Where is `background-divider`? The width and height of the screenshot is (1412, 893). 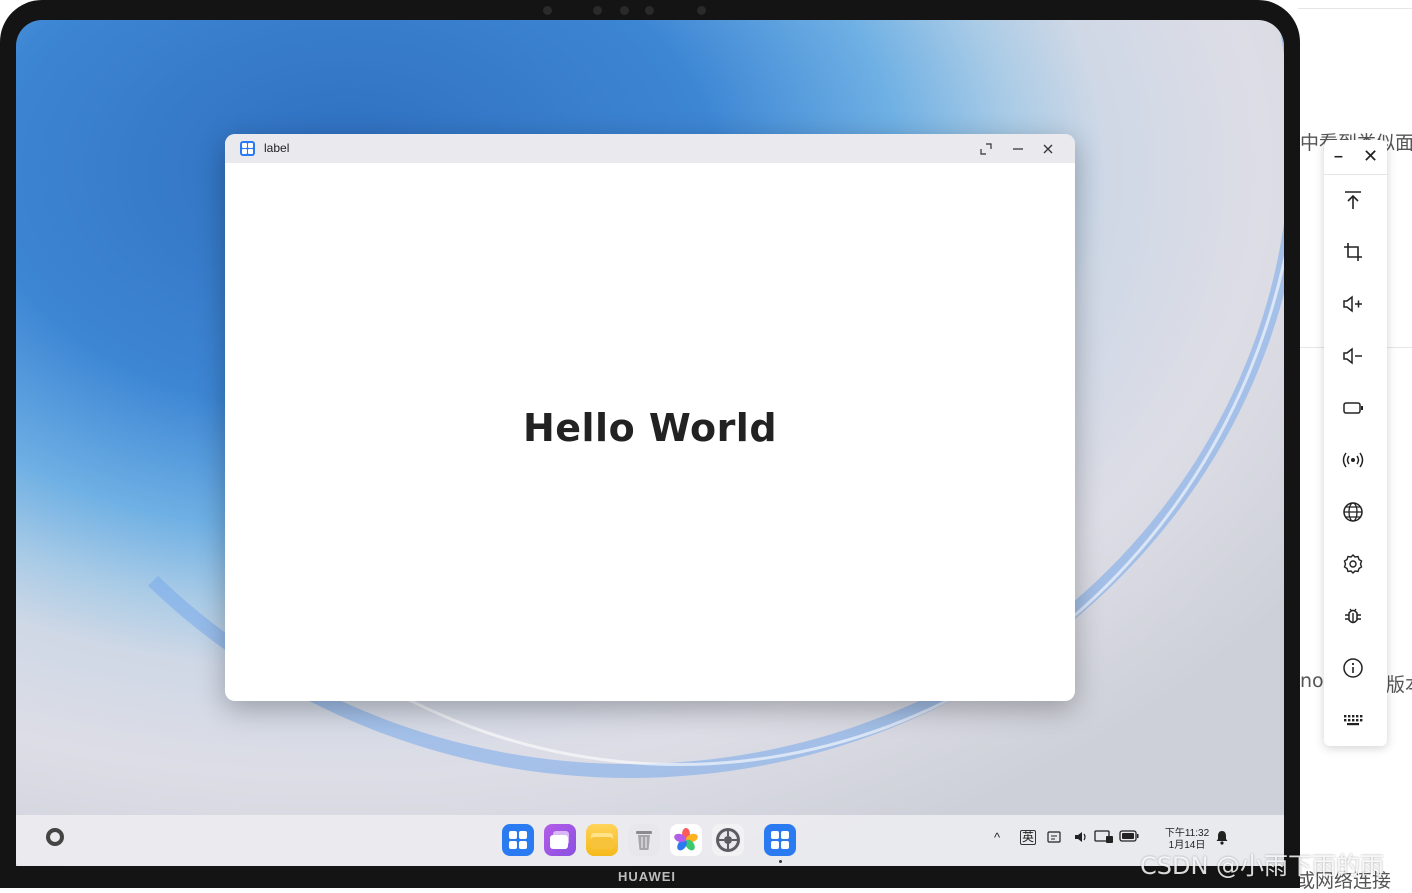
background-divider is located at coordinates (1355, 8).